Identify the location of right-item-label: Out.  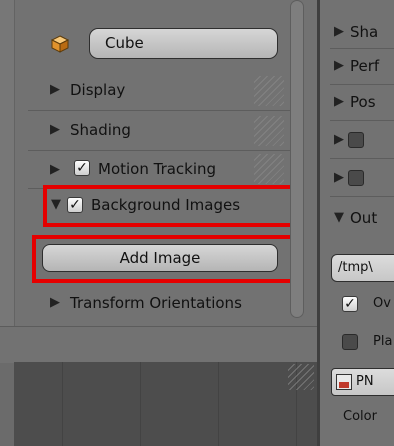
(364, 218).